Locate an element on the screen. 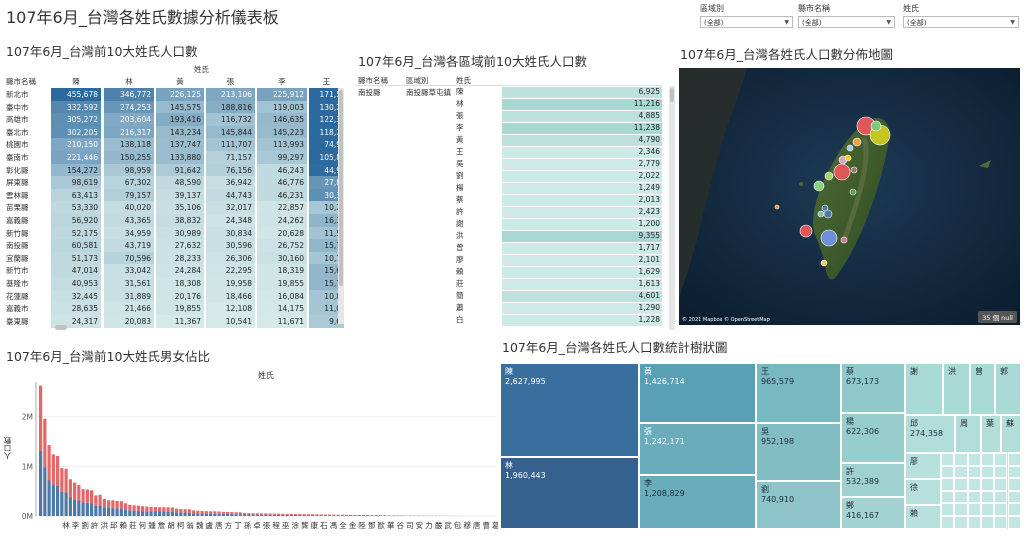 The width and height of the screenshot is (1024, 540). table-cell: 52,175 is located at coordinates (76, 234).